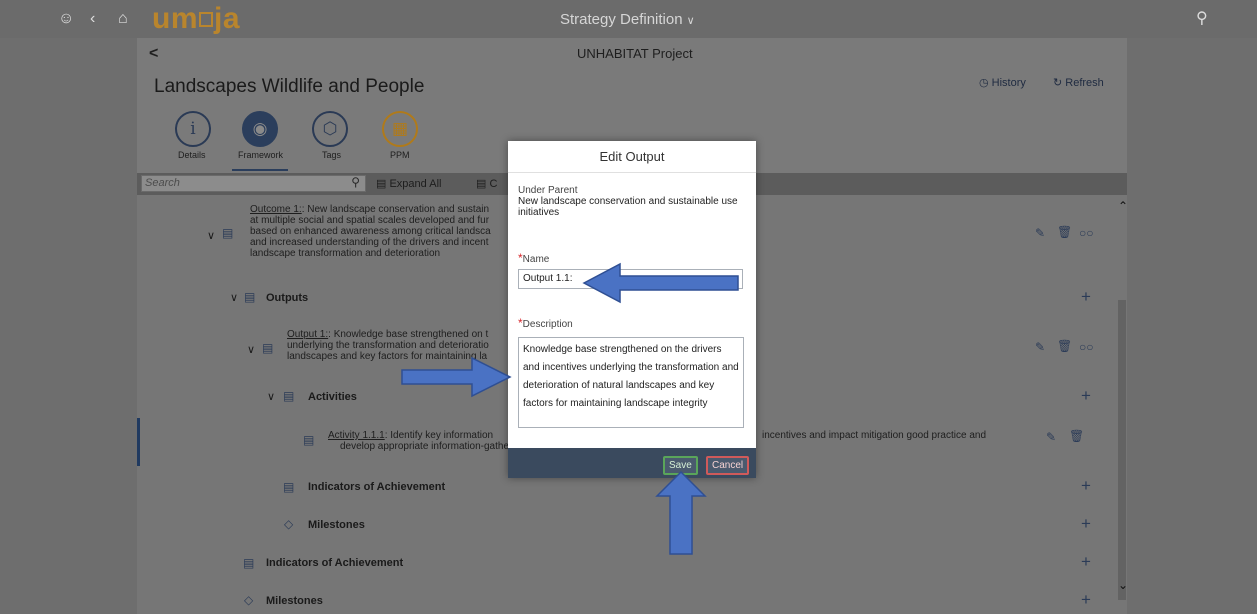 This screenshot has width=1257, height=614. What do you see at coordinates (1123, 206) in the screenshot?
I see `scroll-up-icon: ⌃` at bounding box center [1123, 206].